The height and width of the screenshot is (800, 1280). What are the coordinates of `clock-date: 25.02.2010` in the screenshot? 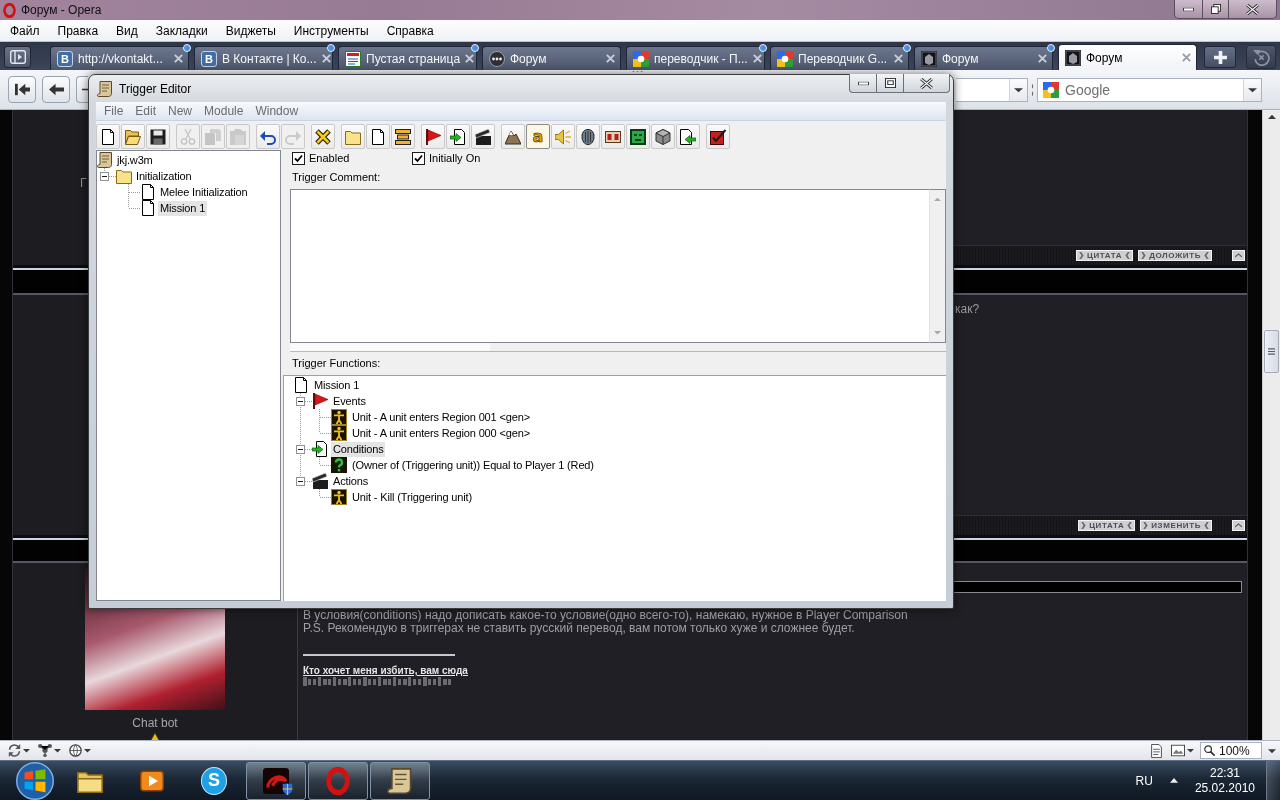 It's located at (1224, 788).